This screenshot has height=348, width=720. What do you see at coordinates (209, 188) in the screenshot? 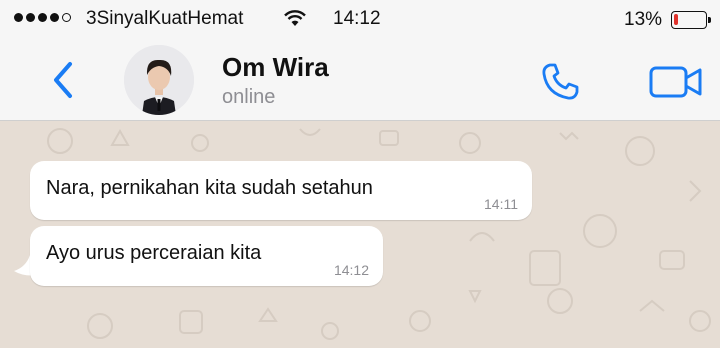
I see `message-text: Nara, pernikahan kita sudah setahun` at bounding box center [209, 188].